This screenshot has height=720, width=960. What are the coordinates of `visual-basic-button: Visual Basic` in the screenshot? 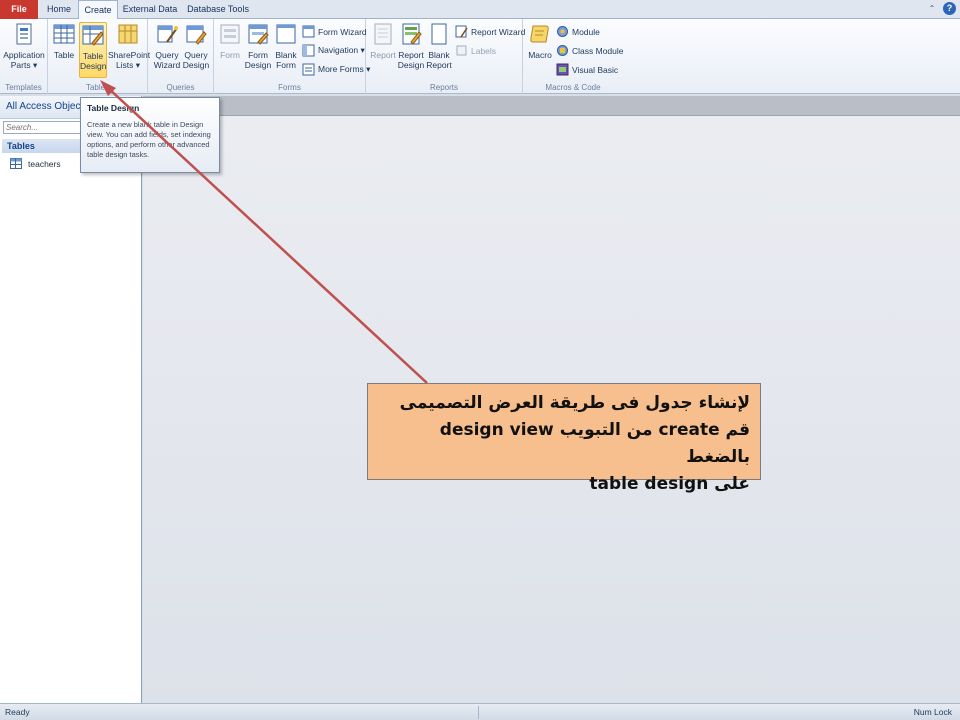 It's located at (587, 69).